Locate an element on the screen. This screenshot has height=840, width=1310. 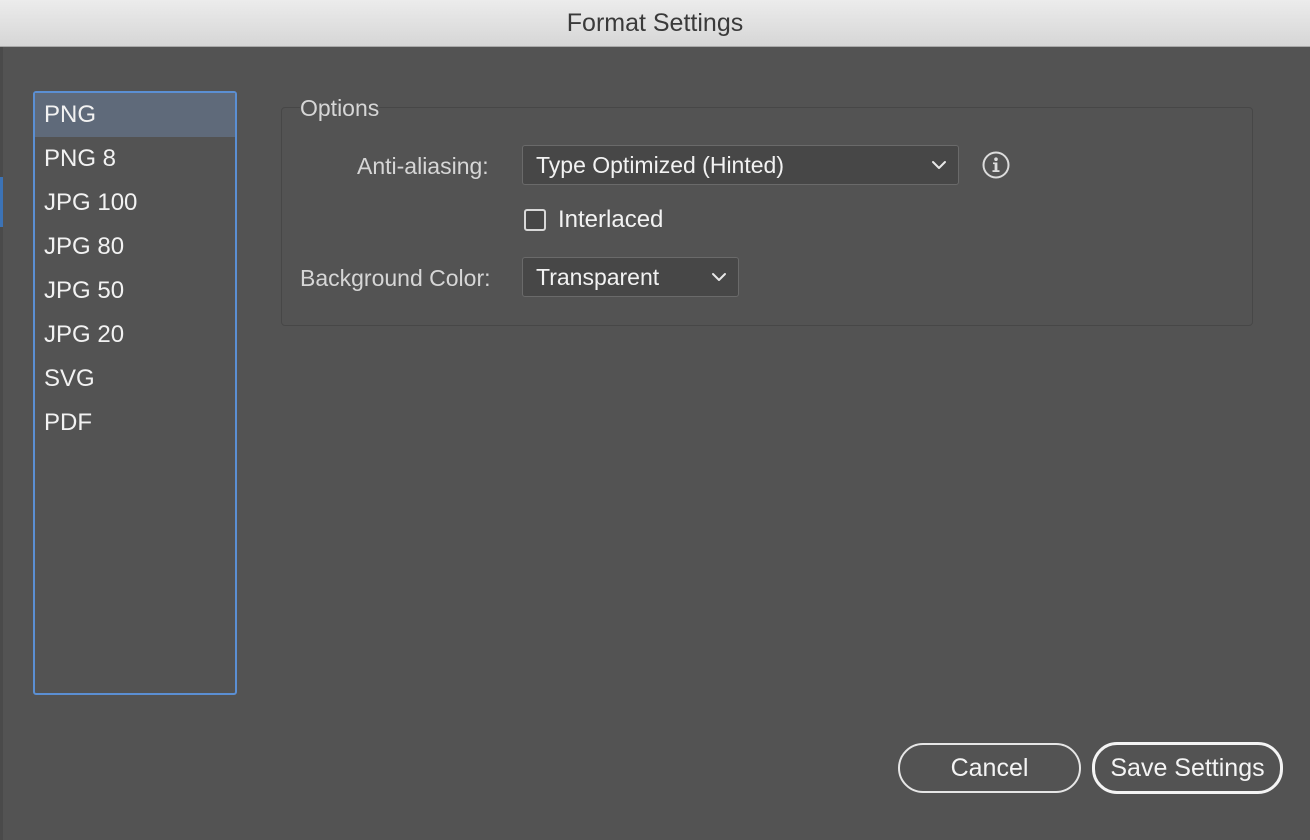
background-window-accent is located at coordinates (1, 202).